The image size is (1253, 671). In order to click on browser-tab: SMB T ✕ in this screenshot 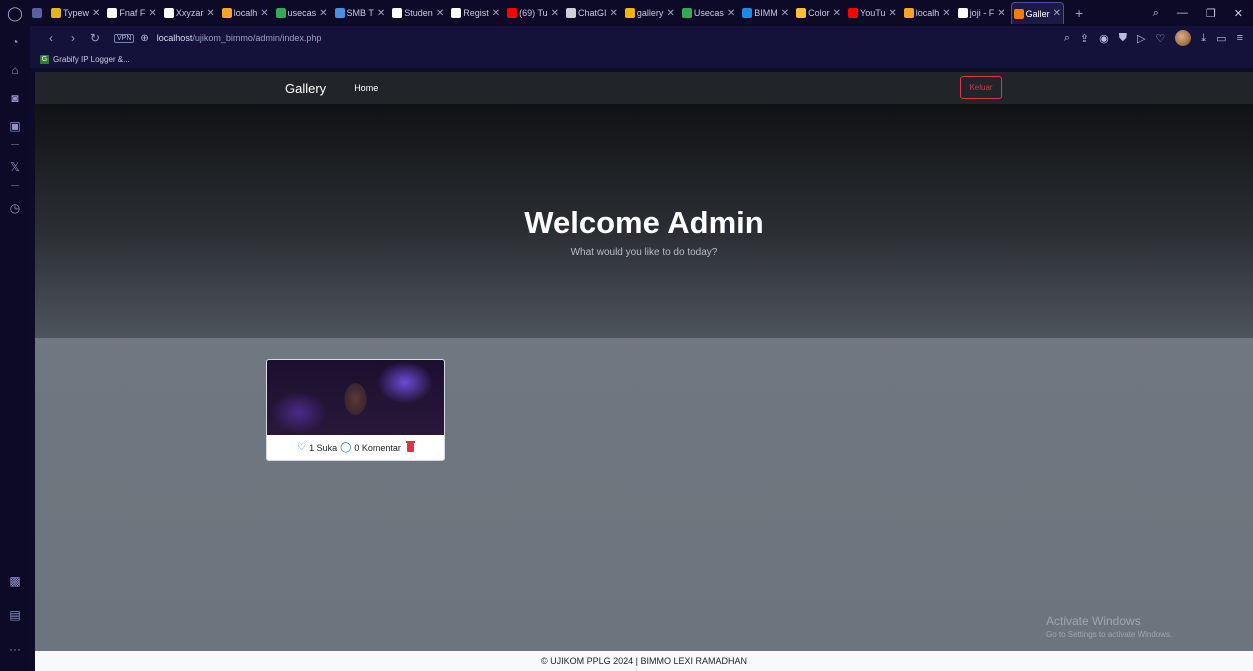, I will do `click(360, 13)`.